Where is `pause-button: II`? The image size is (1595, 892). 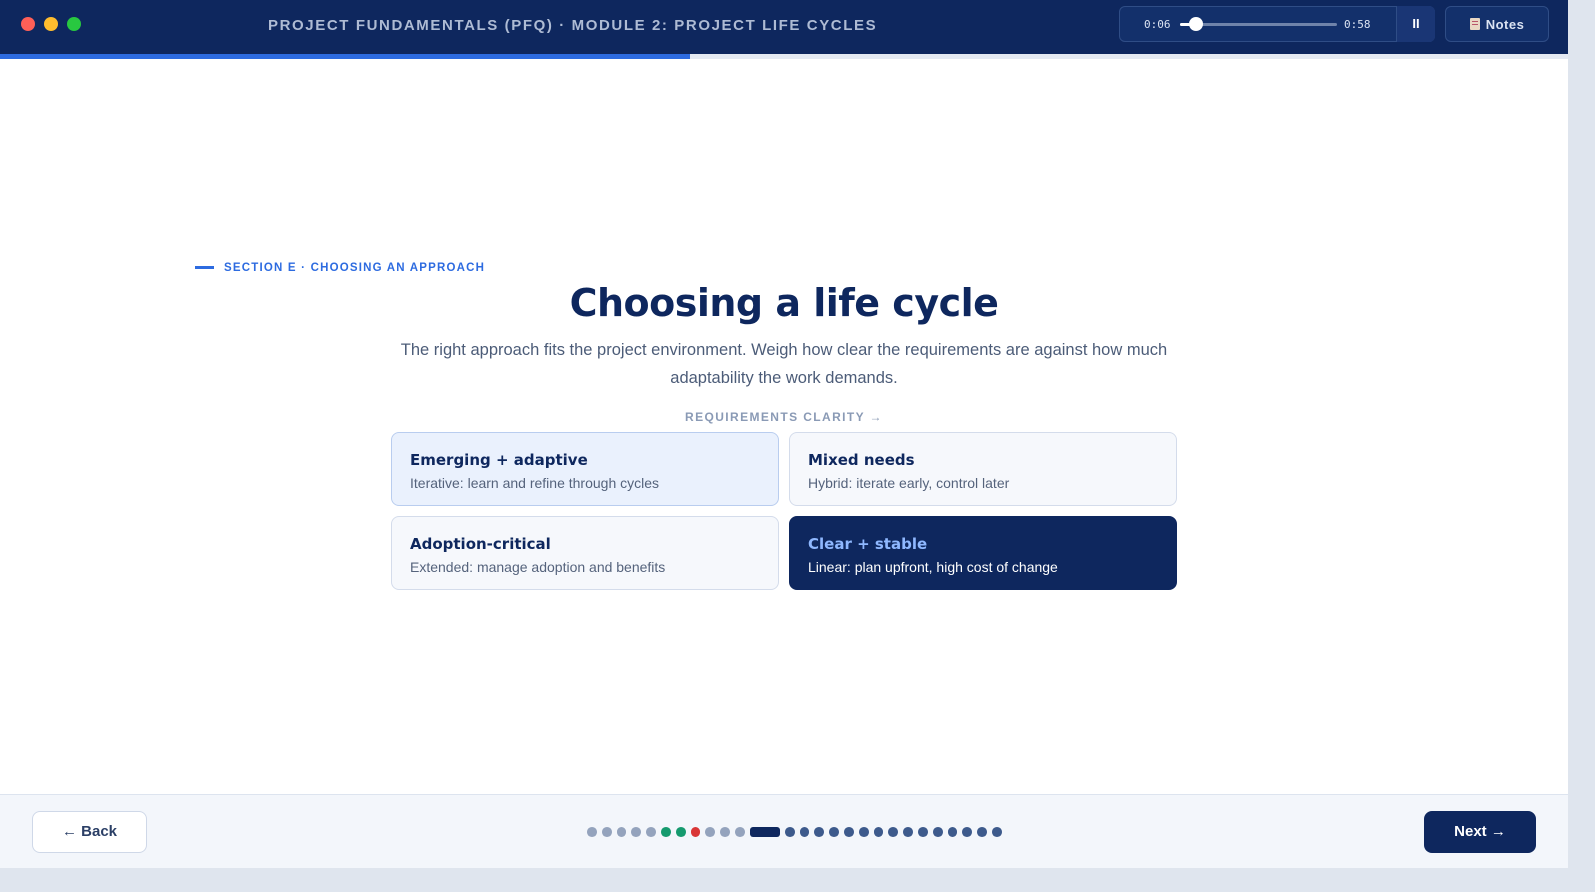 pause-button: II is located at coordinates (1415, 24).